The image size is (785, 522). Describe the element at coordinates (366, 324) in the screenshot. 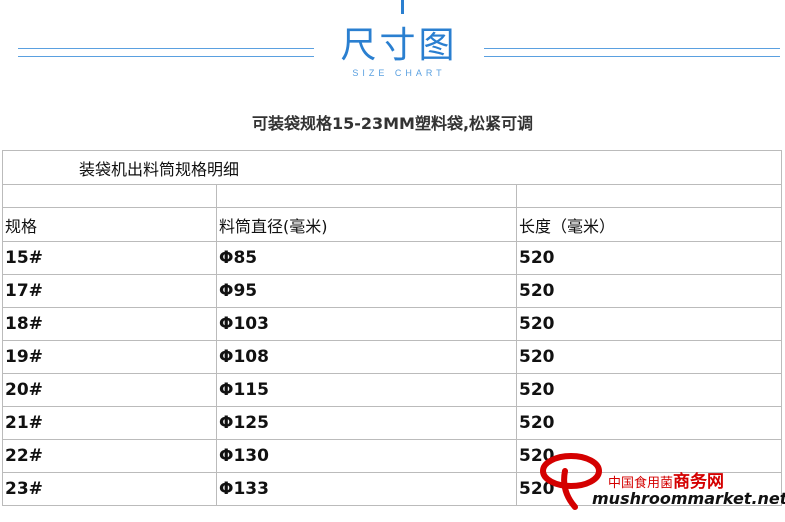

I see `cell-diameter: Φ103` at that location.